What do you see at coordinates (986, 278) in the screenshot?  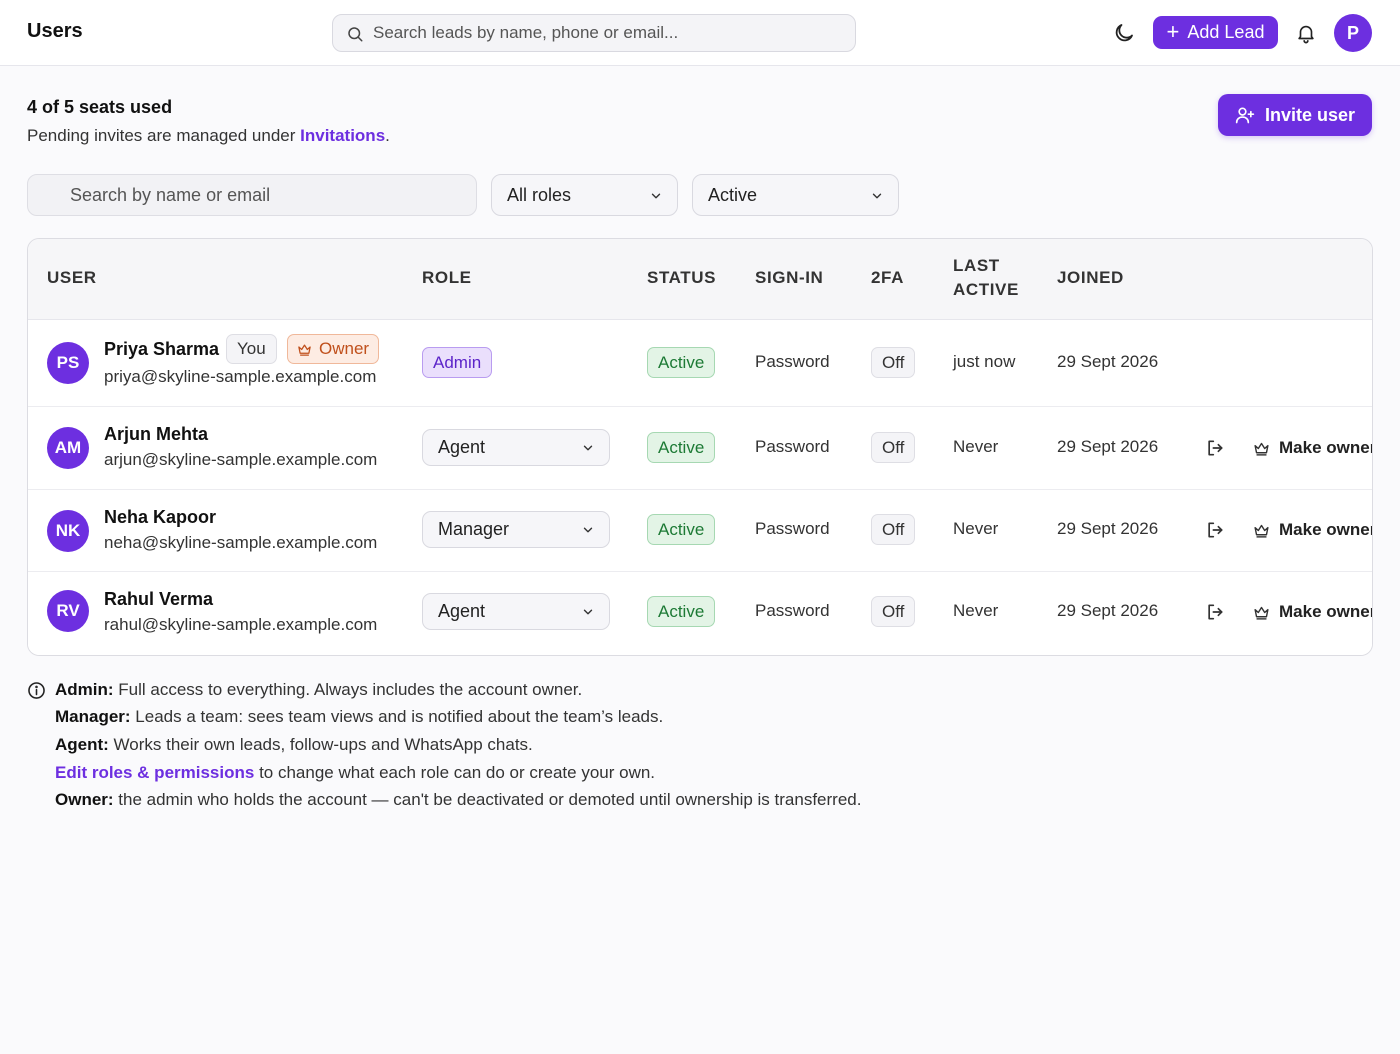 I see `col-header-last-active: LAST ACTIVE` at bounding box center [986, 278].